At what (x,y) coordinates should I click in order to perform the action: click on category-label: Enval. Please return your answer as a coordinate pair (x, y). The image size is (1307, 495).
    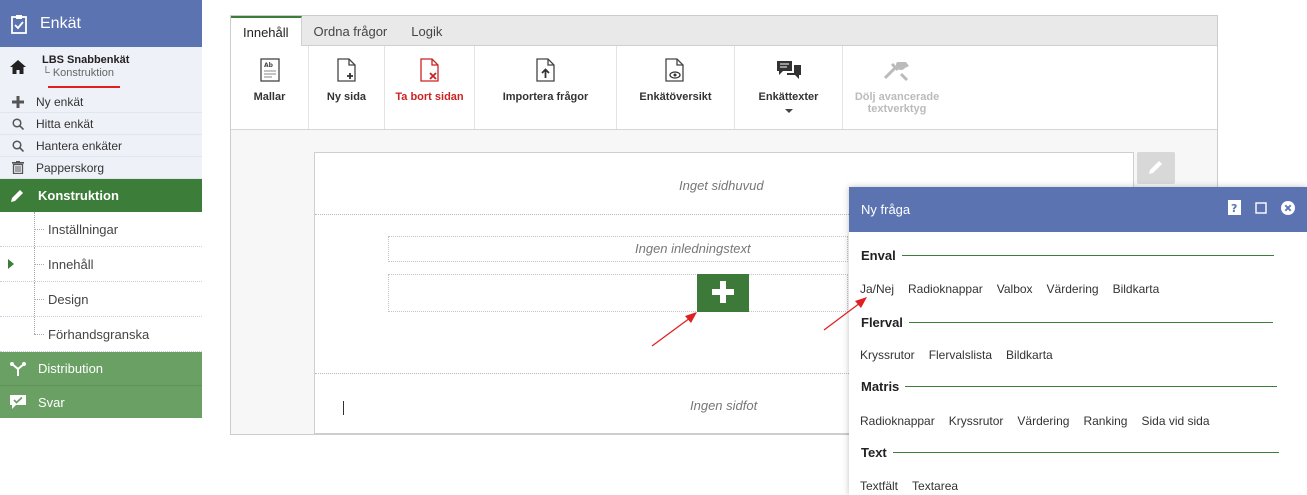
    Looking at the image, I should click on (878, 255).